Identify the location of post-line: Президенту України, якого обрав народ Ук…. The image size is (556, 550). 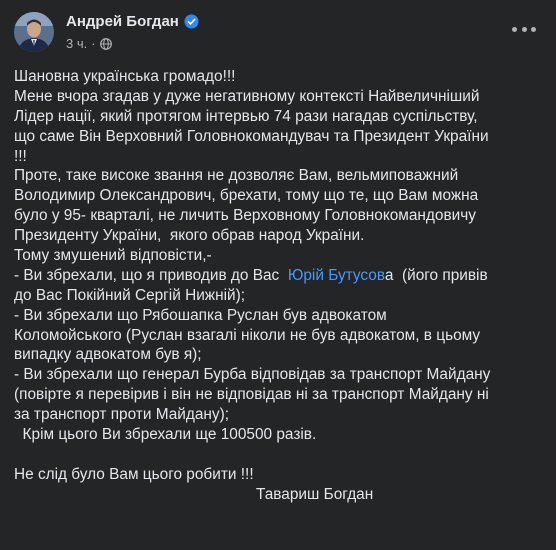
(189, 236).